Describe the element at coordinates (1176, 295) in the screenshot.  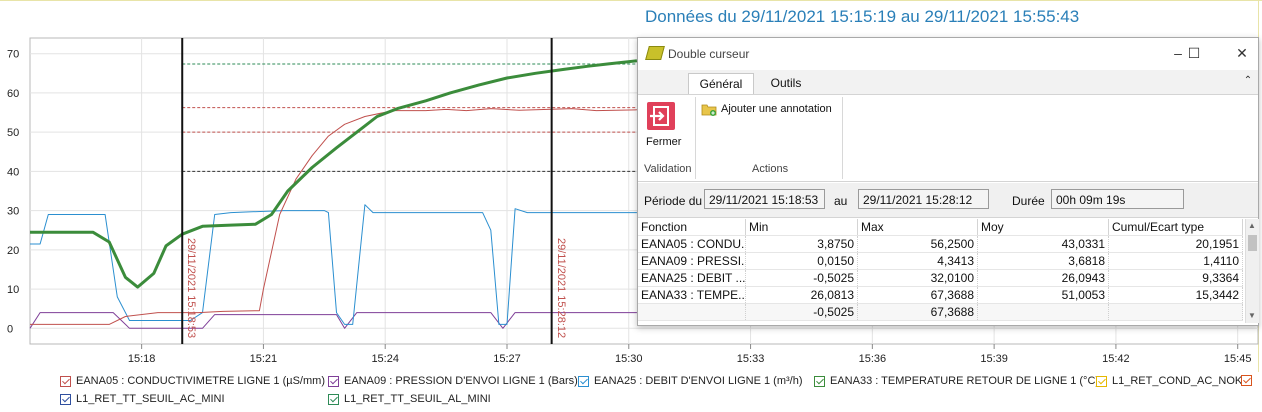
I see `cell-cumul: 15,3442` at that location.